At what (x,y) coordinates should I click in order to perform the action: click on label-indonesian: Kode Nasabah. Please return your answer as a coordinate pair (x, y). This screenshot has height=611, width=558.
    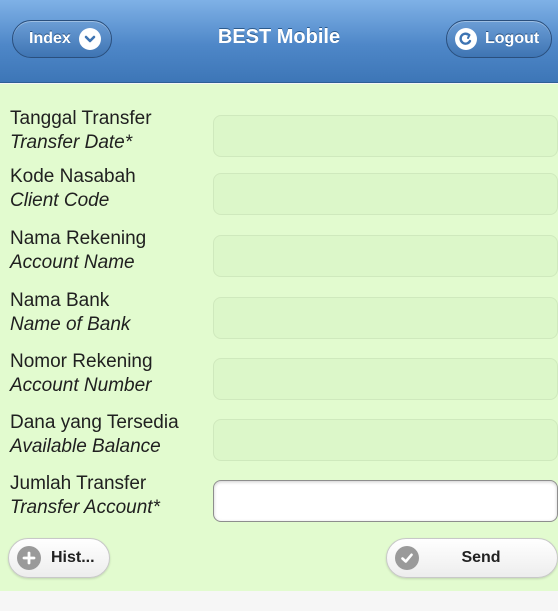
    Looking at the image, I should click on (73, 176).